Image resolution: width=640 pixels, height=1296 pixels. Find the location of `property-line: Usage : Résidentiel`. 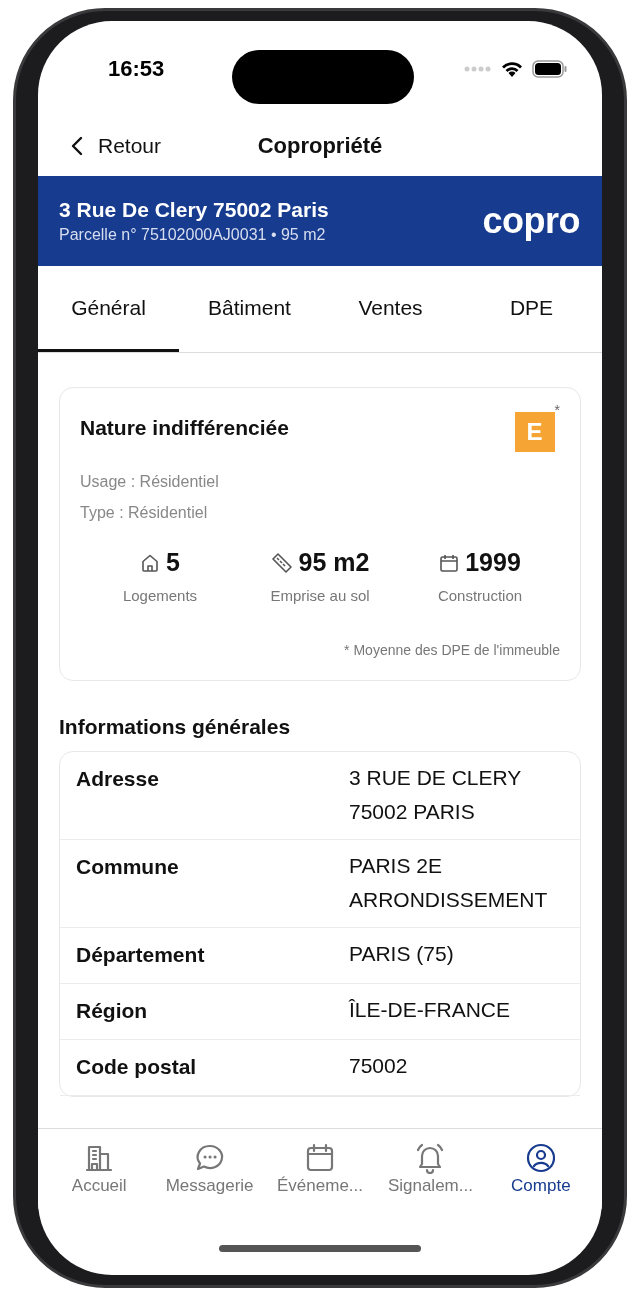

property-line: Usage : Résidentiel is located at coordinates (150, 482).